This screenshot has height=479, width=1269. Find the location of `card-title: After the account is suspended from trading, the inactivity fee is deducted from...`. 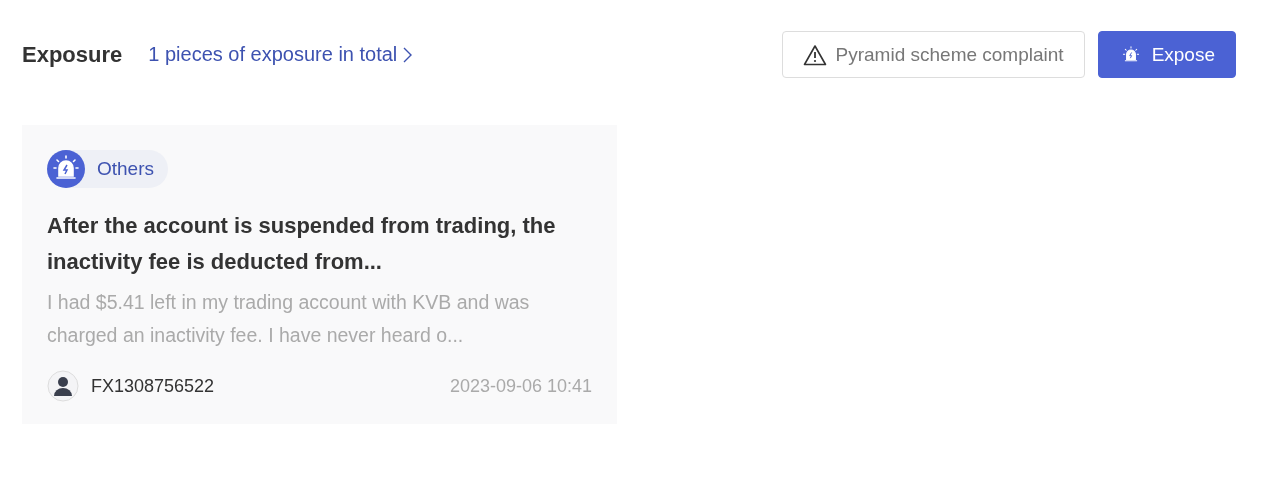

card-title: After the account is suspended from trading, the inactivity fee is deducted from... is located at coordinates (302, 244).